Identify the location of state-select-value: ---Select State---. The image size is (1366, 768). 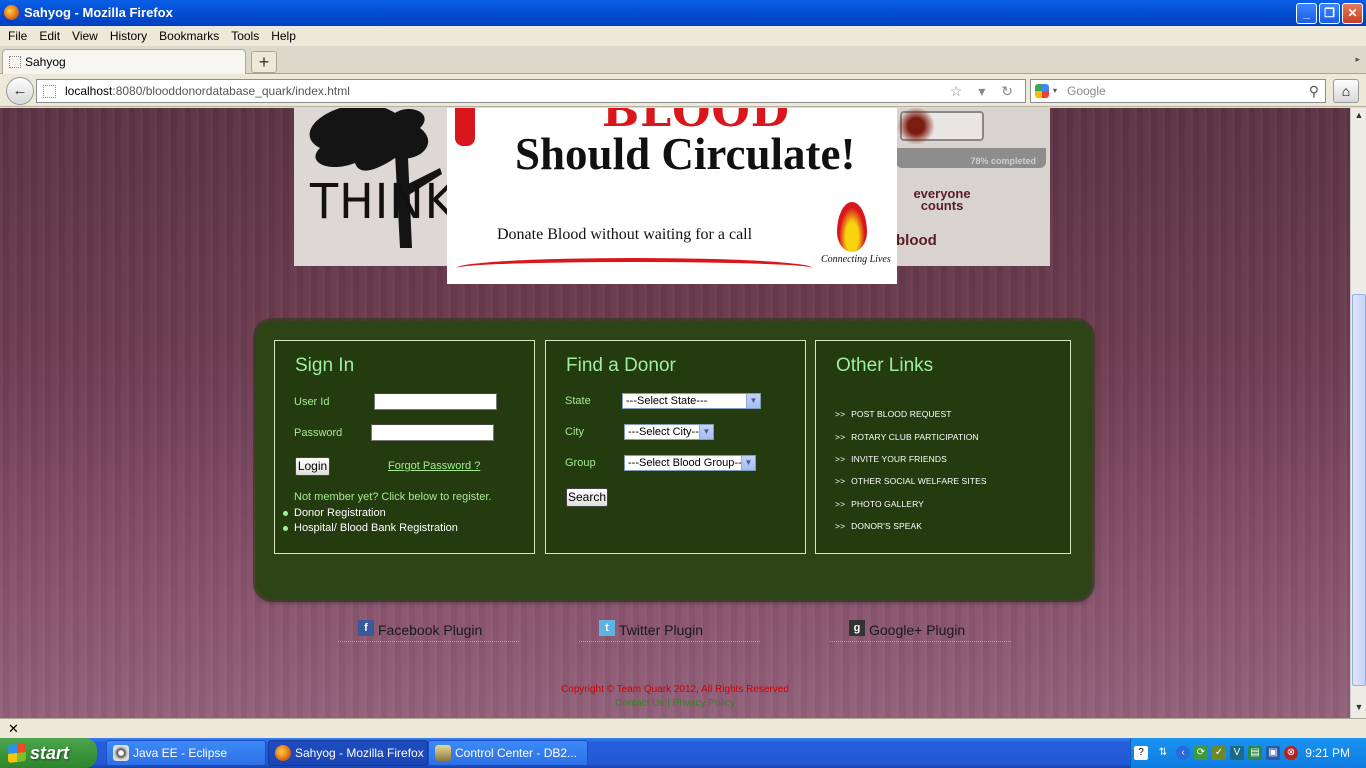
(667, 401).